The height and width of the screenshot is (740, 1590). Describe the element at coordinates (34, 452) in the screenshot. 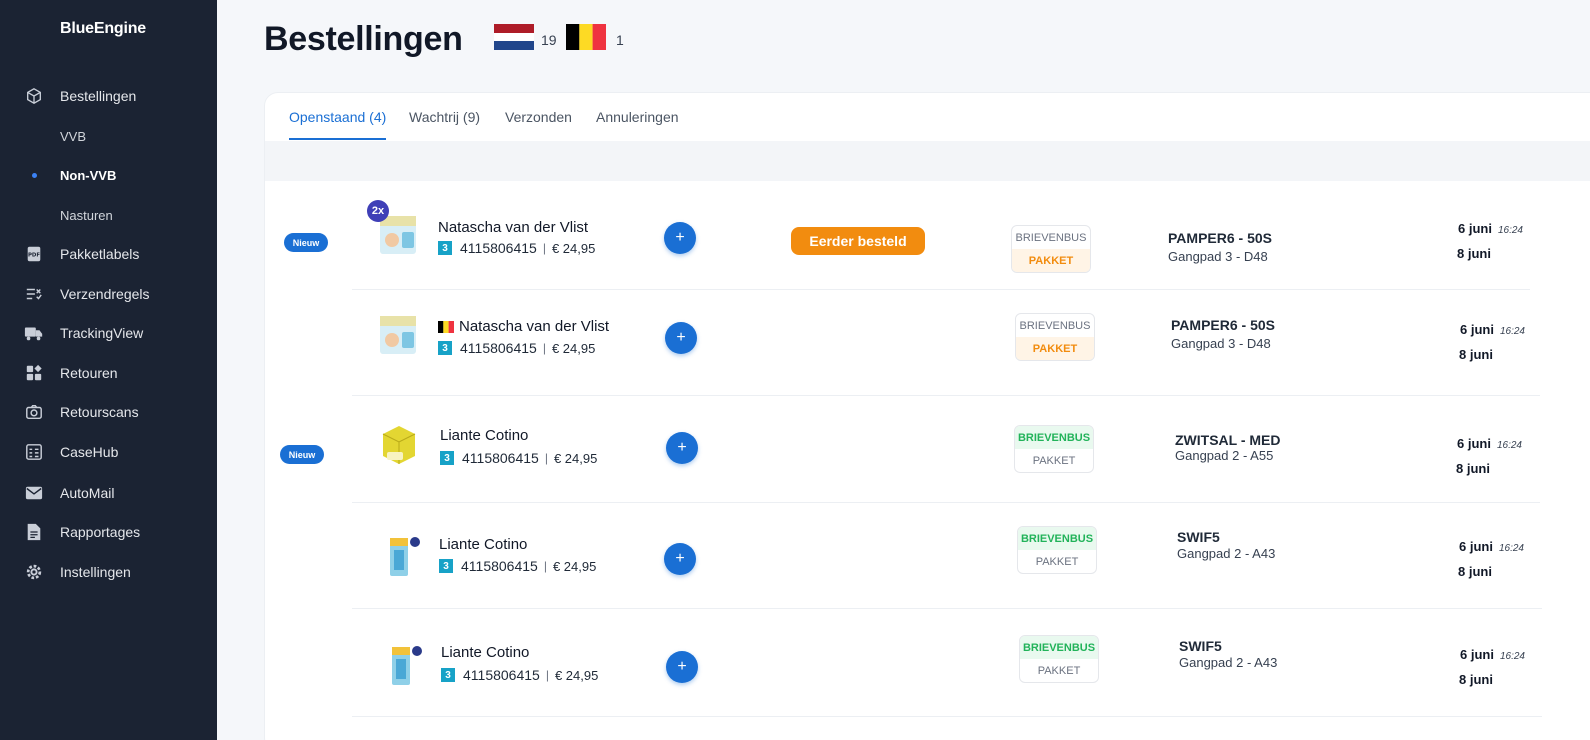

I see `casehub-icon` at that location.